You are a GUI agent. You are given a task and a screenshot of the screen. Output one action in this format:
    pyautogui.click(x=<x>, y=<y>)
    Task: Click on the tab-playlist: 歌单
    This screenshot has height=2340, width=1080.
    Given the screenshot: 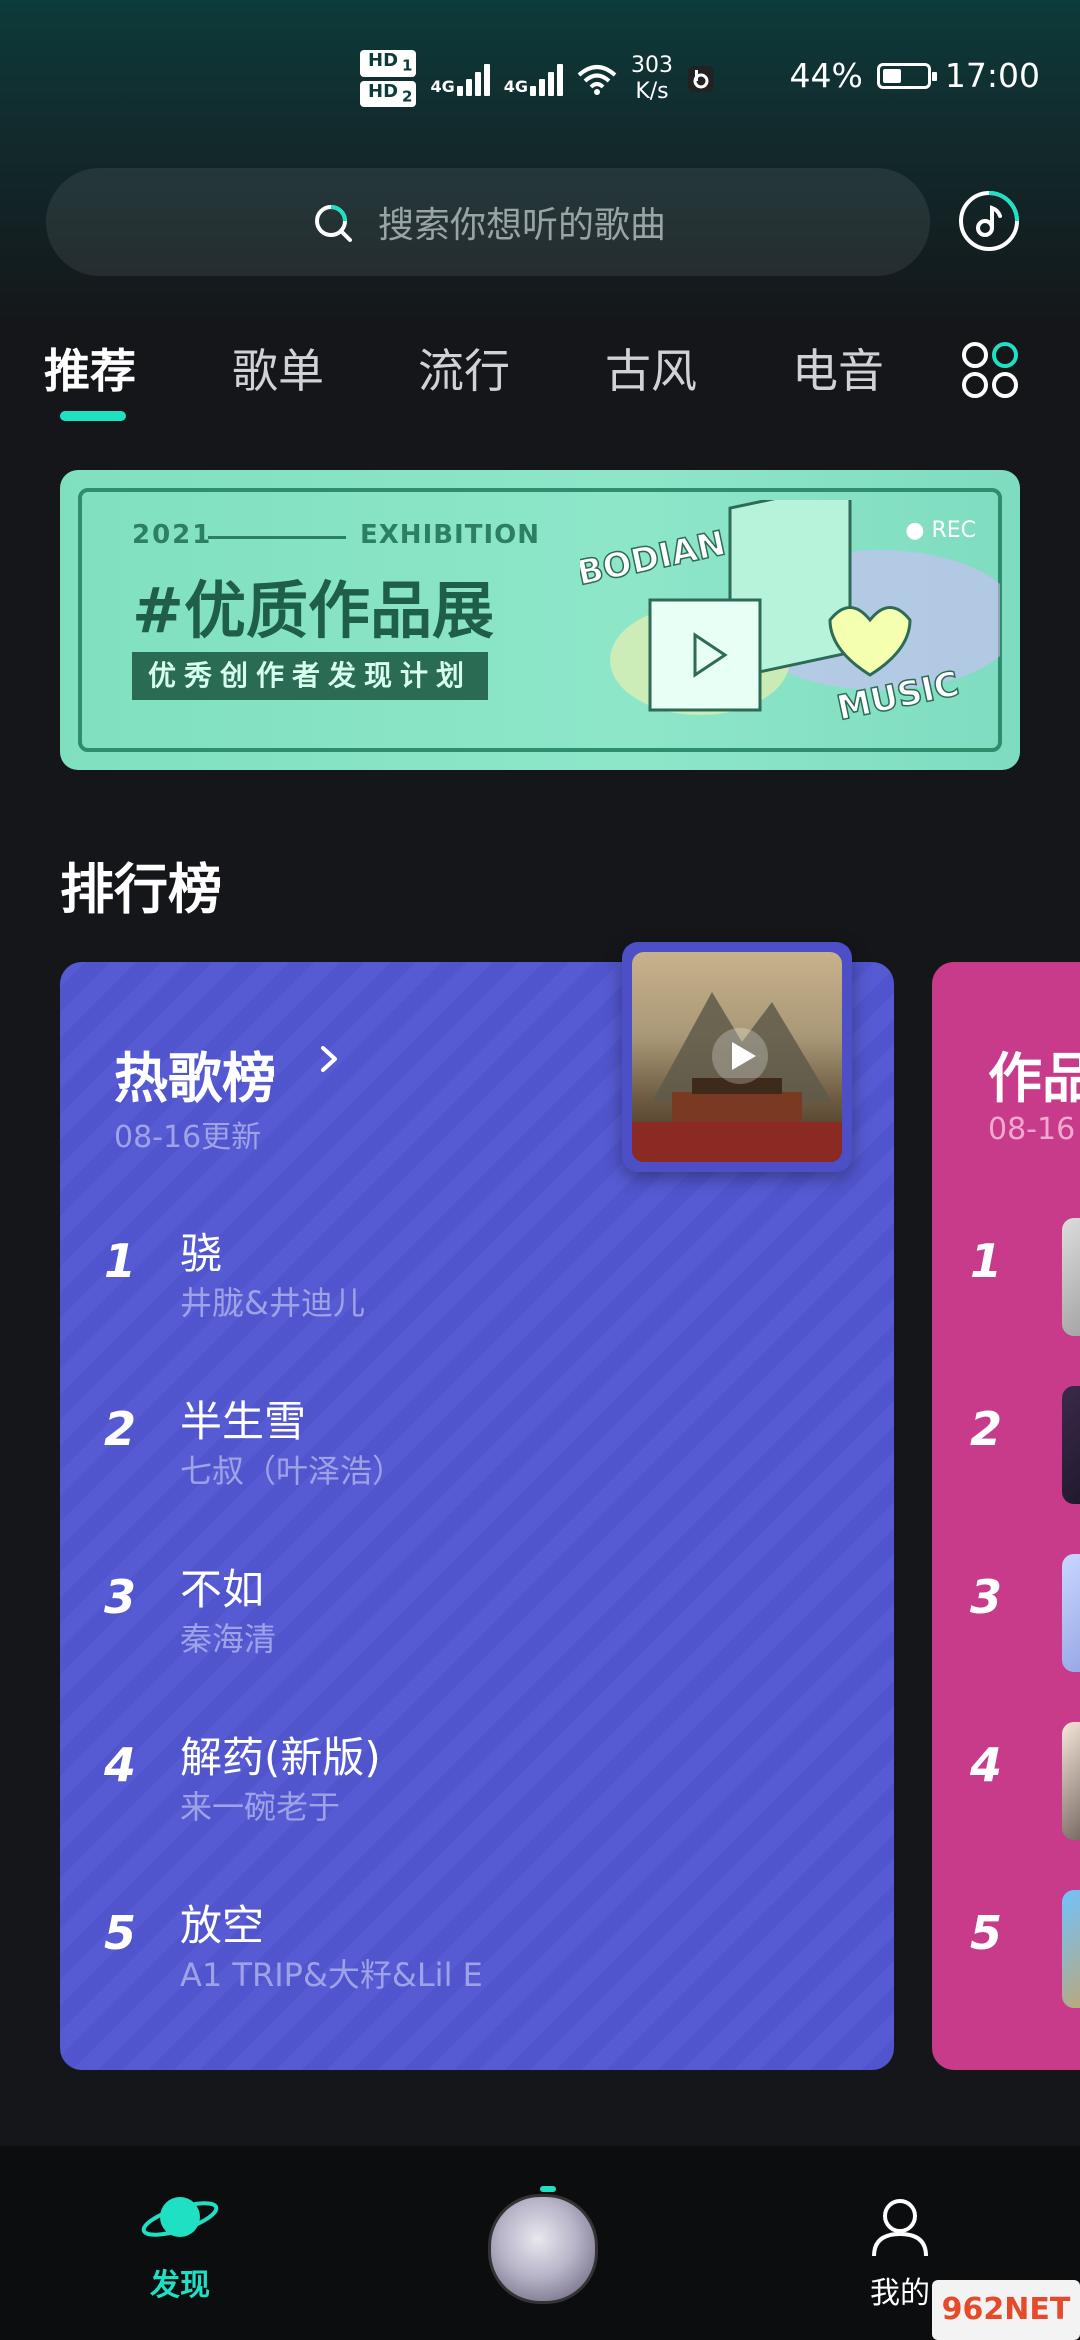 What is the action you would take?
    pyautogui.click(x=278, y=368)
    